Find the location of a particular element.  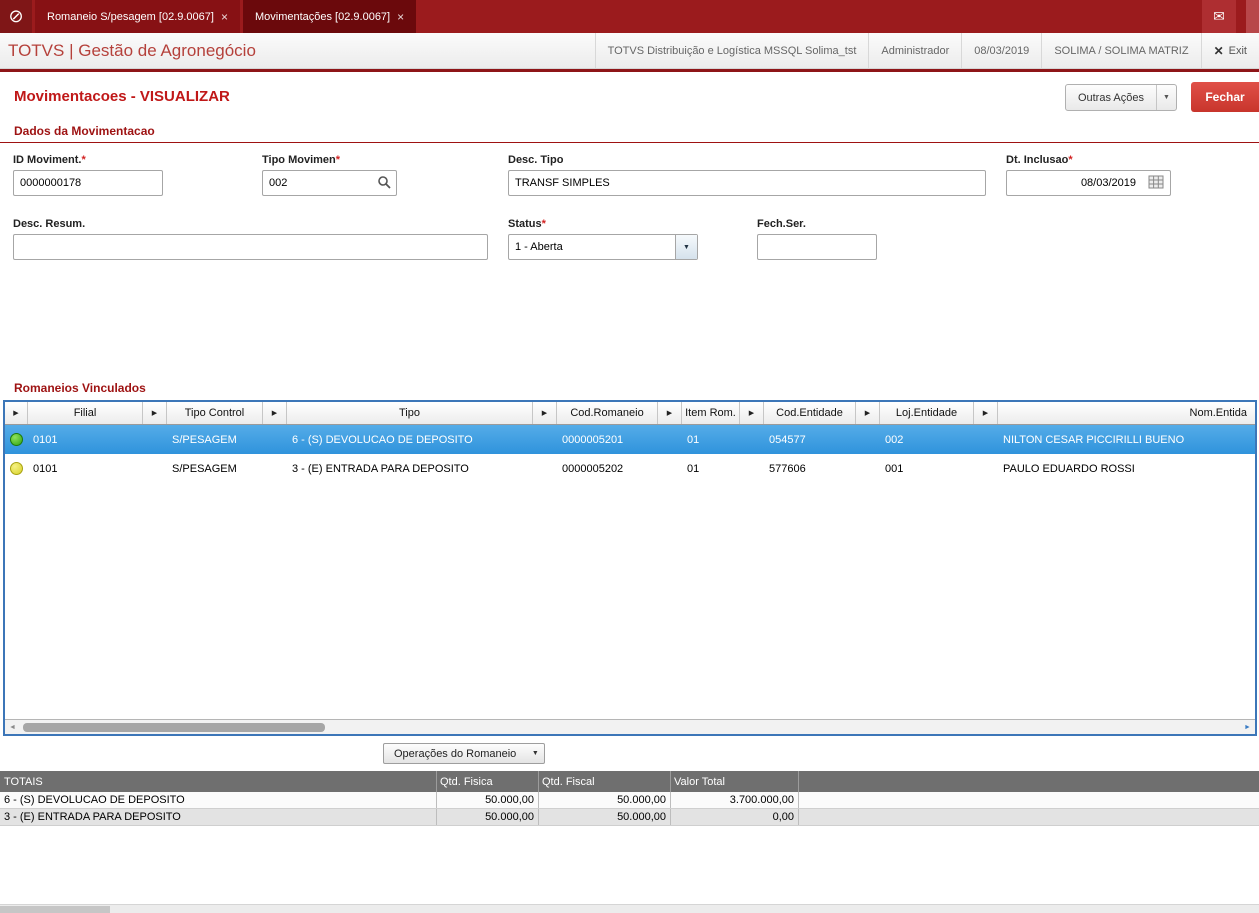

fech-ser-label: Fech.Ser. is located at coordinates (781, 224).